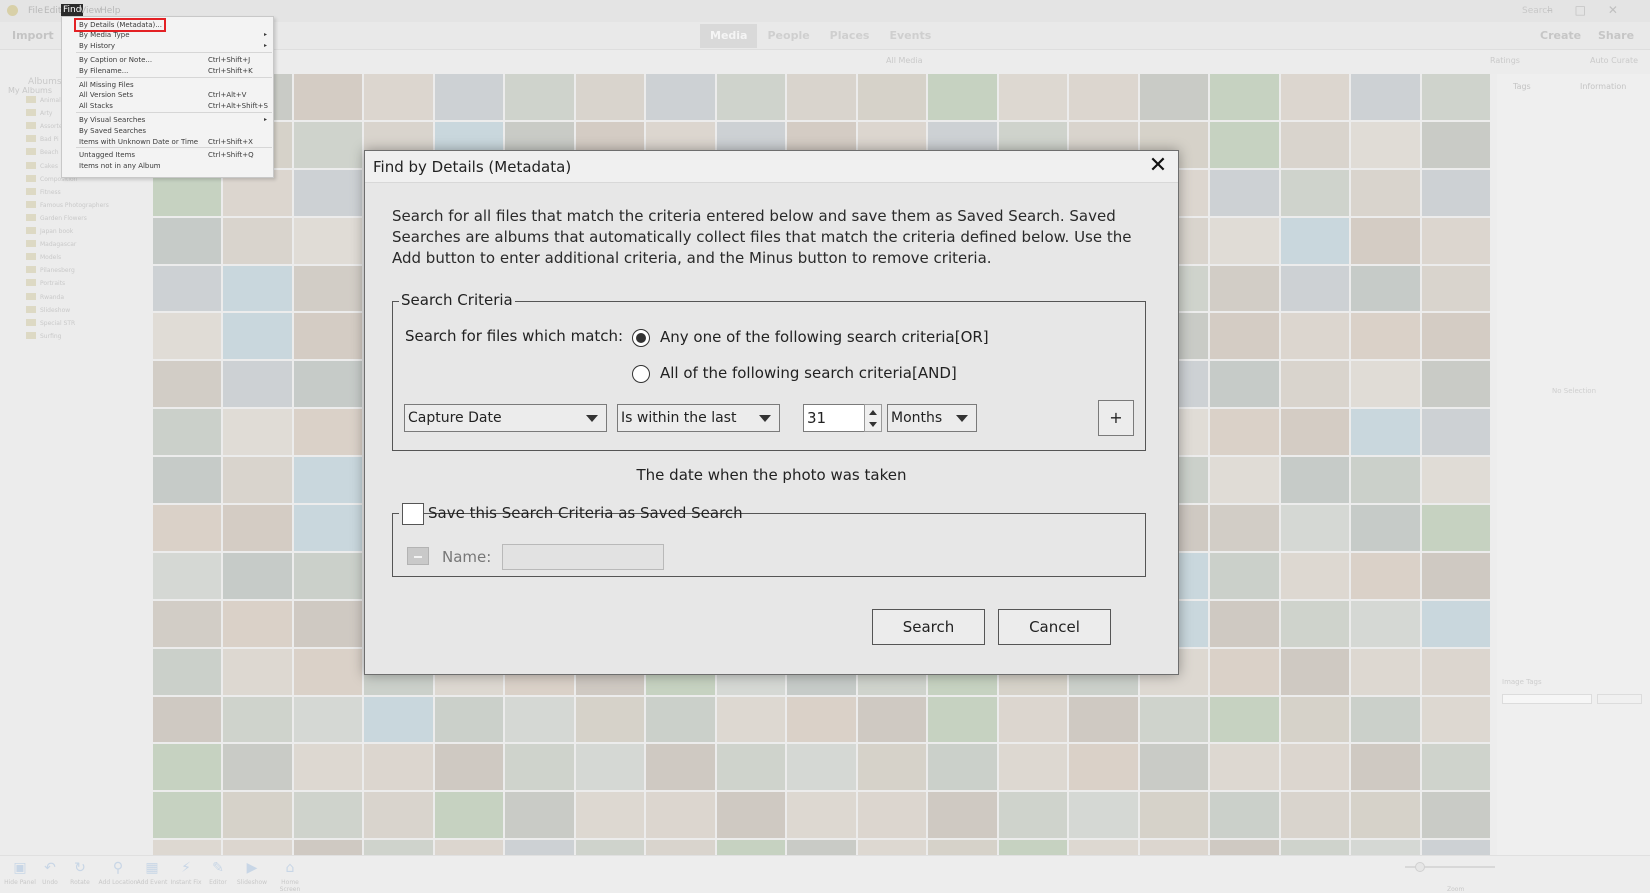 The image size is (1650, 893). I want to click on ratings-filter: Ratings, so click(1505, 60).